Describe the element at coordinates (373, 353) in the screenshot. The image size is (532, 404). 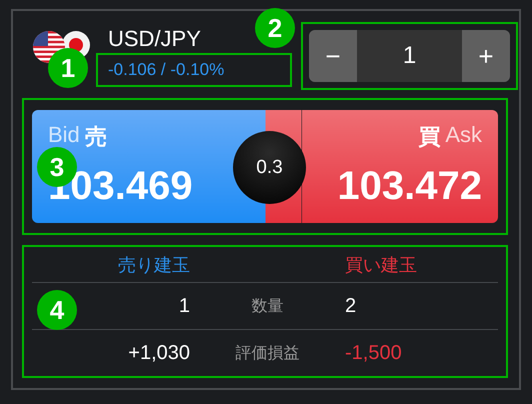
I see `buy-value: -1,500` at that location.